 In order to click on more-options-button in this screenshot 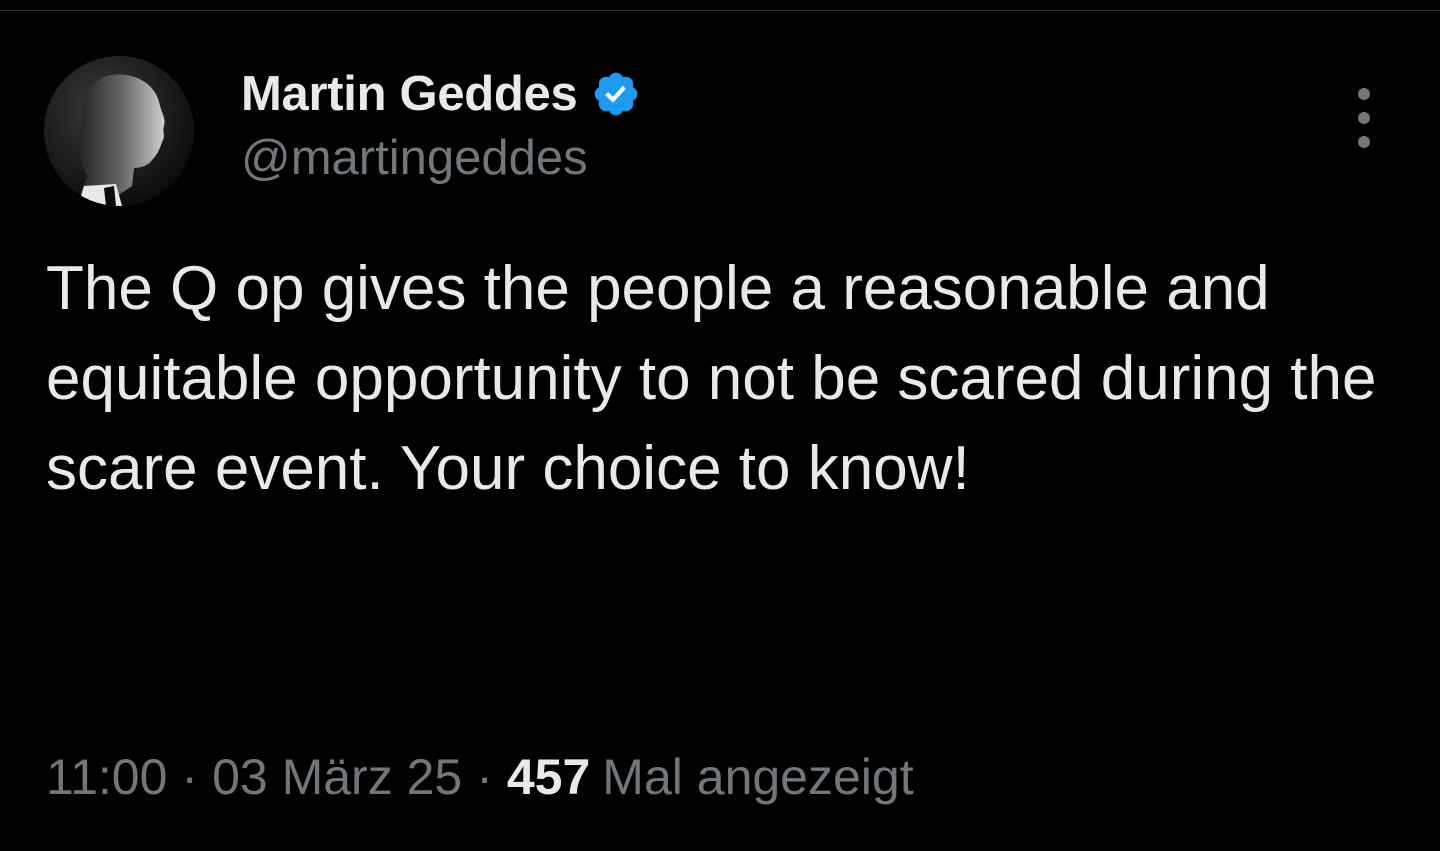, I will do `click(1364, 118)`.